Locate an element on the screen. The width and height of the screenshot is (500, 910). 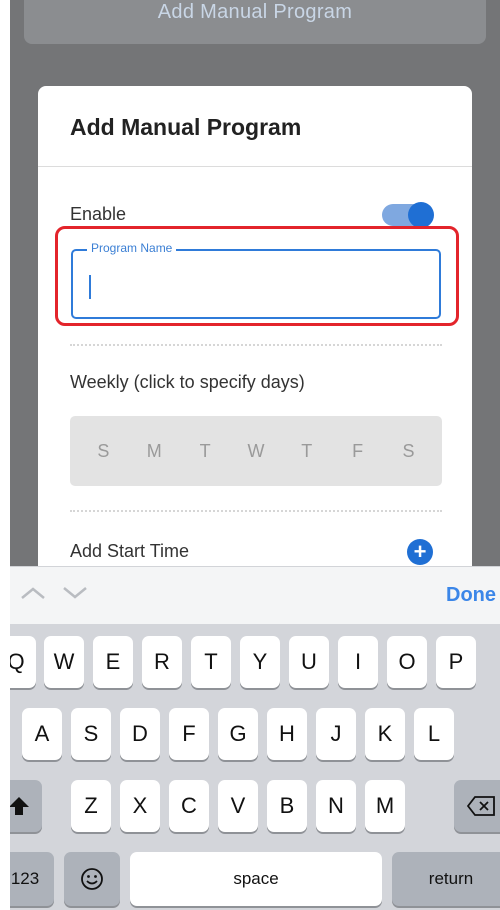
return-key: return is located at coordinates (446, 879).